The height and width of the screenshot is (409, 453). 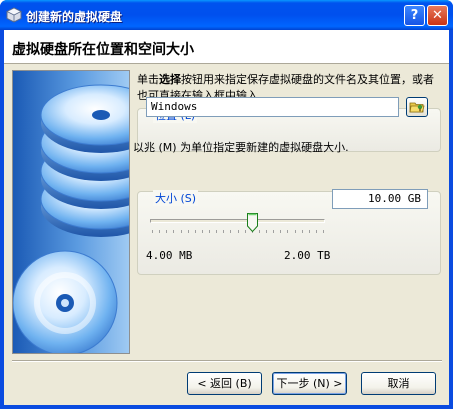 I want to click on size-group-label: 大小 (S), so click(x=176, y=198).